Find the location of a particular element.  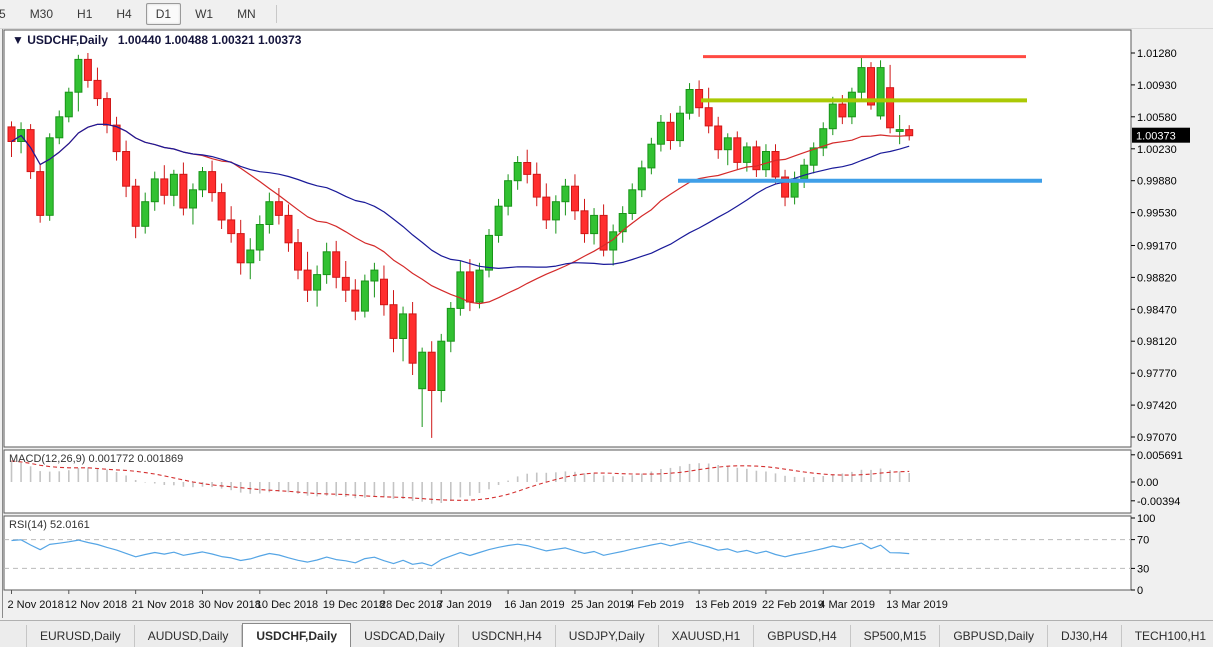

macd-tick-label: -0.00394 is located at coordinates (1158, 502).